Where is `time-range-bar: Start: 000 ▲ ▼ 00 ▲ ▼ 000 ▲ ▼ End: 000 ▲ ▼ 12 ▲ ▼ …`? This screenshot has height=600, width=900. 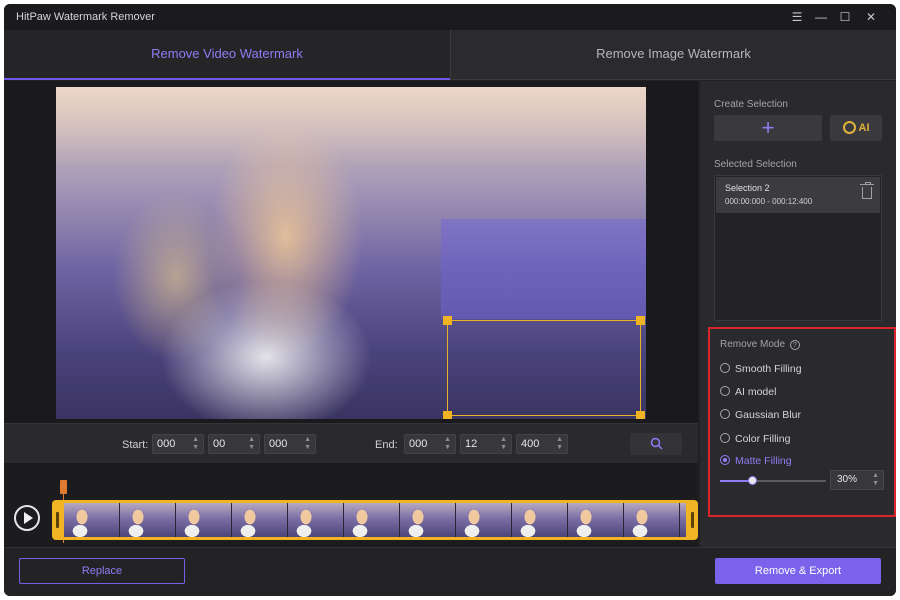
time-range-bar: Start: 000 ▲ ▼ 00 ▲ ▼ 000 ▲ ▼ End: 000 ▲ ▼ 12 ▲ ▼ … is located at coordinates (351, 443).